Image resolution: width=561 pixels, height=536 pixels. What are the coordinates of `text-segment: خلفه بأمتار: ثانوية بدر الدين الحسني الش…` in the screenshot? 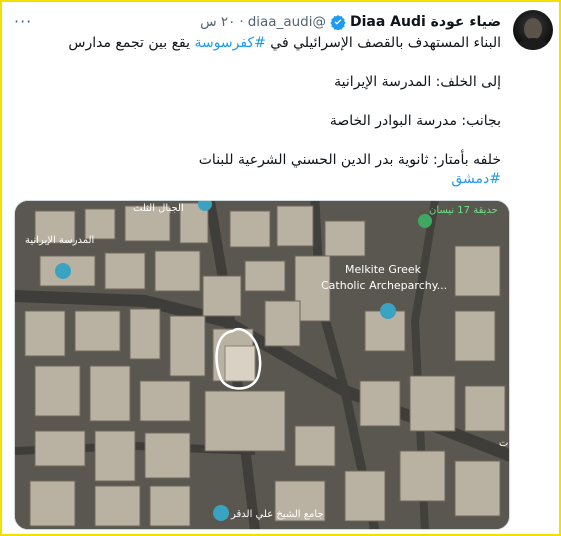 It's located at (349, 160).